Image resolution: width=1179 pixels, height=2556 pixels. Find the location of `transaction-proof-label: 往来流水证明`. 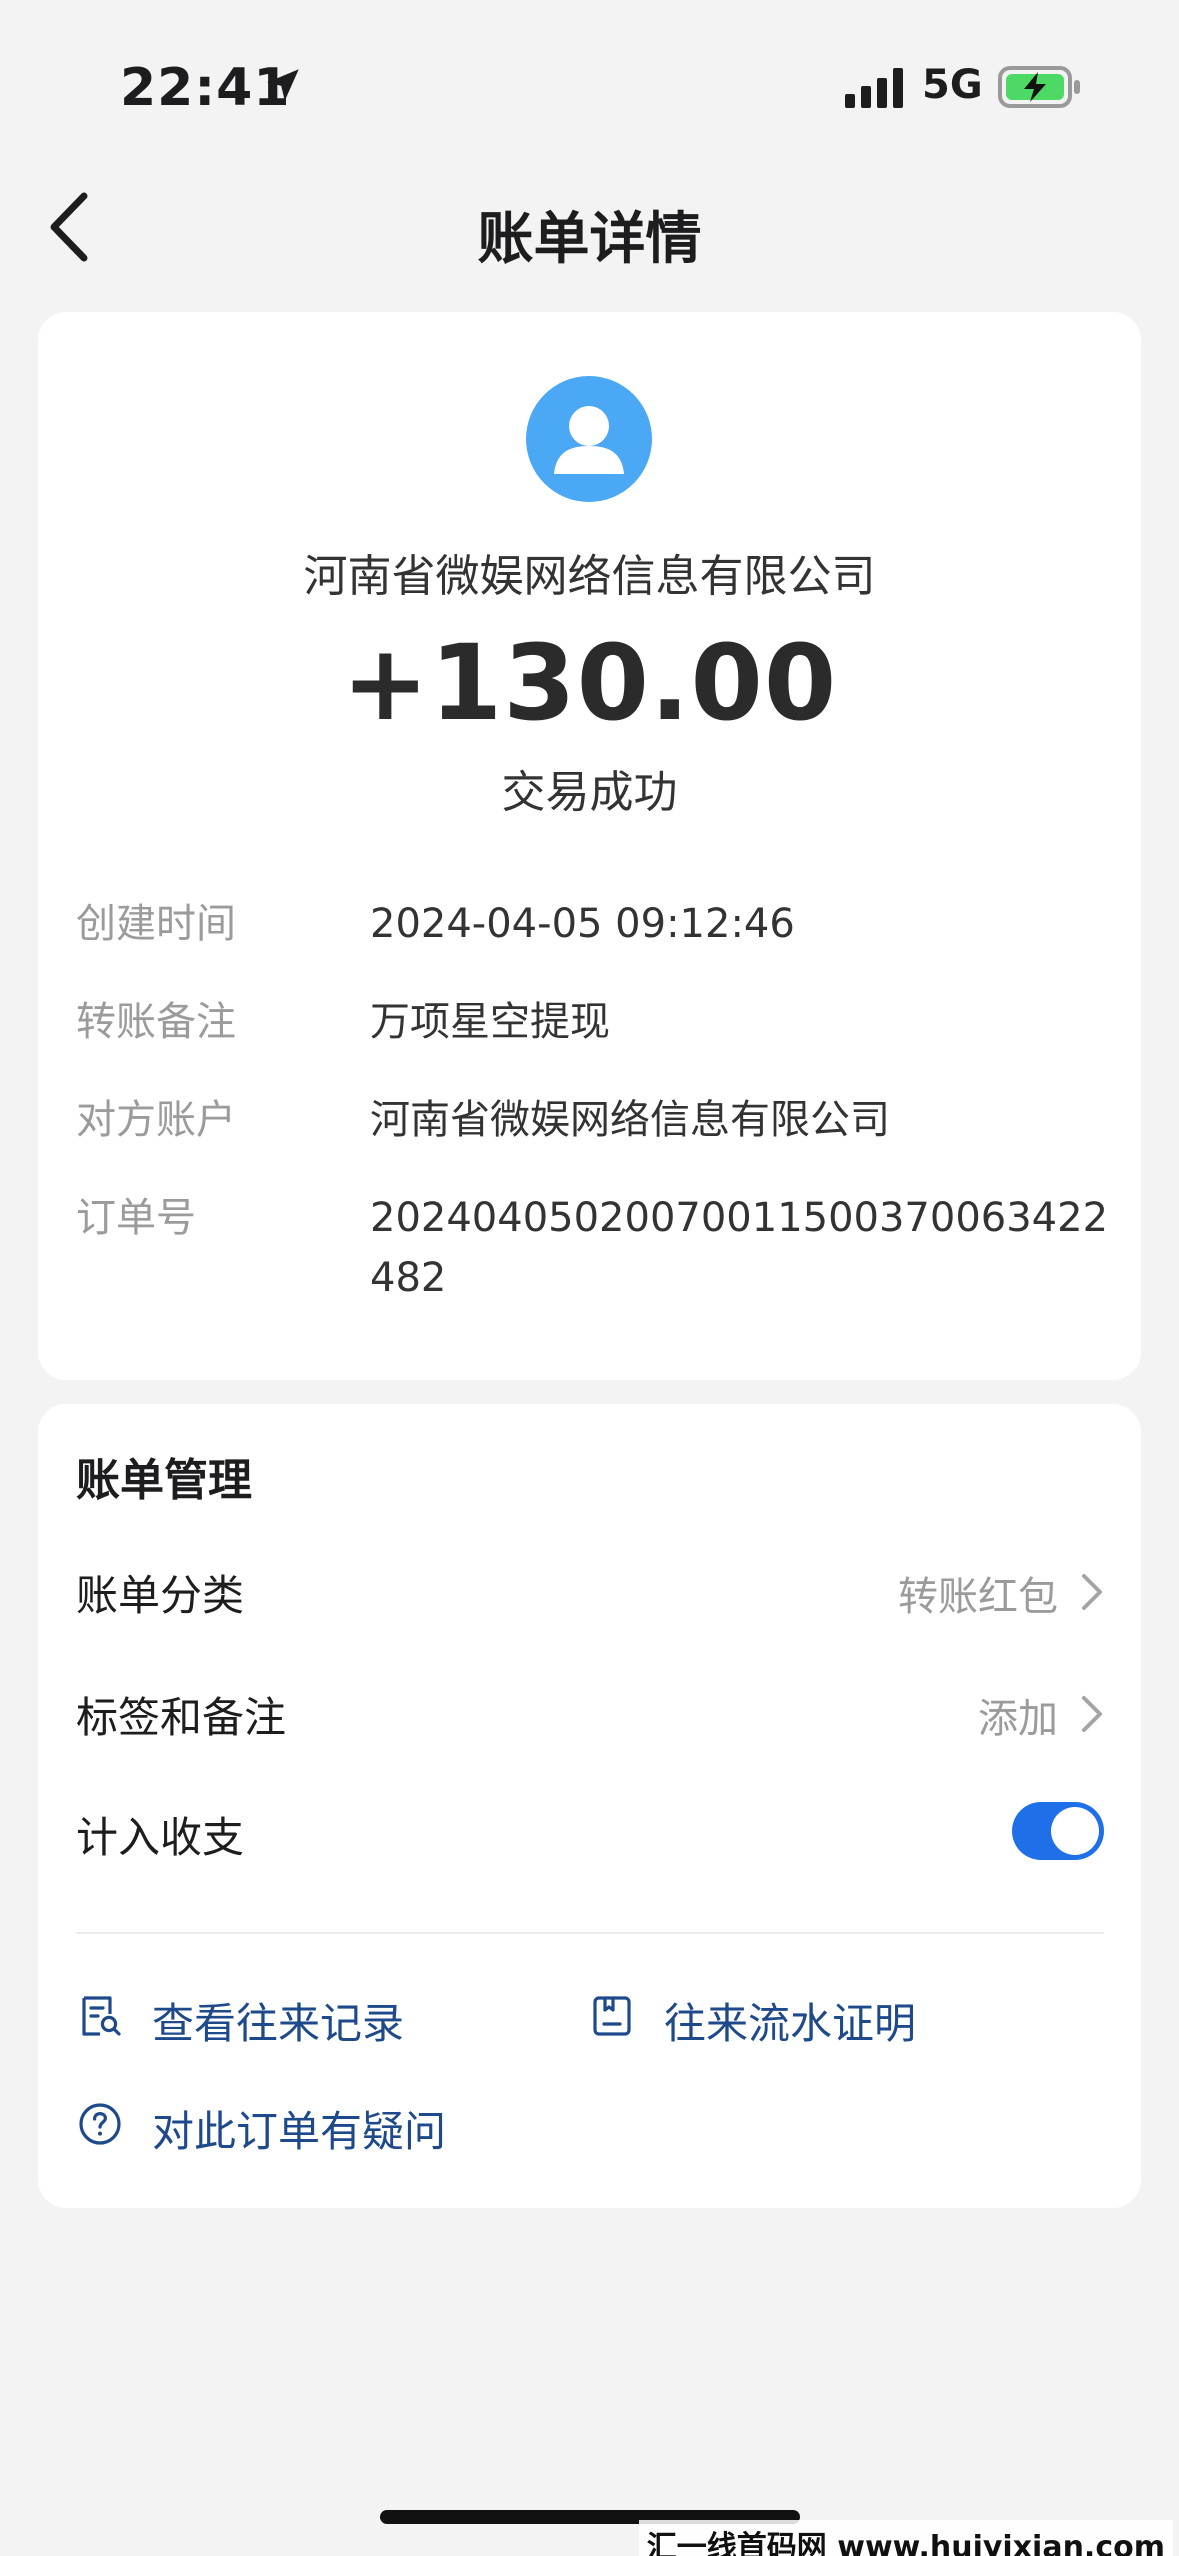

transaction-proof-label: 往来流水证明 is located at coordinates (790, 2023).